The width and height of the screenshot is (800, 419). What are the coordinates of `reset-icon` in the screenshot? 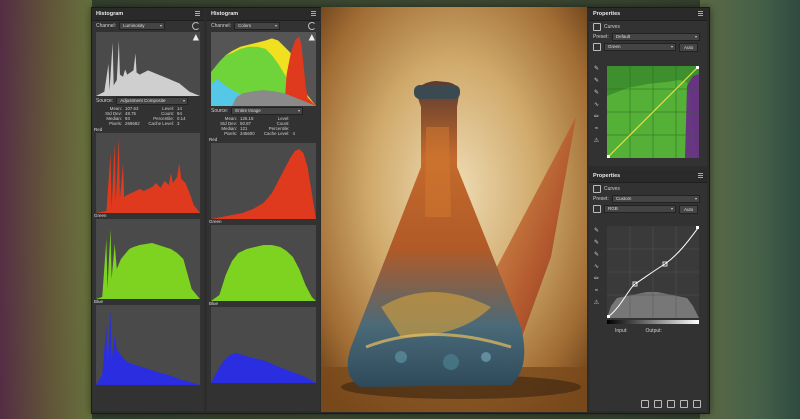 It's located at (671, 404).